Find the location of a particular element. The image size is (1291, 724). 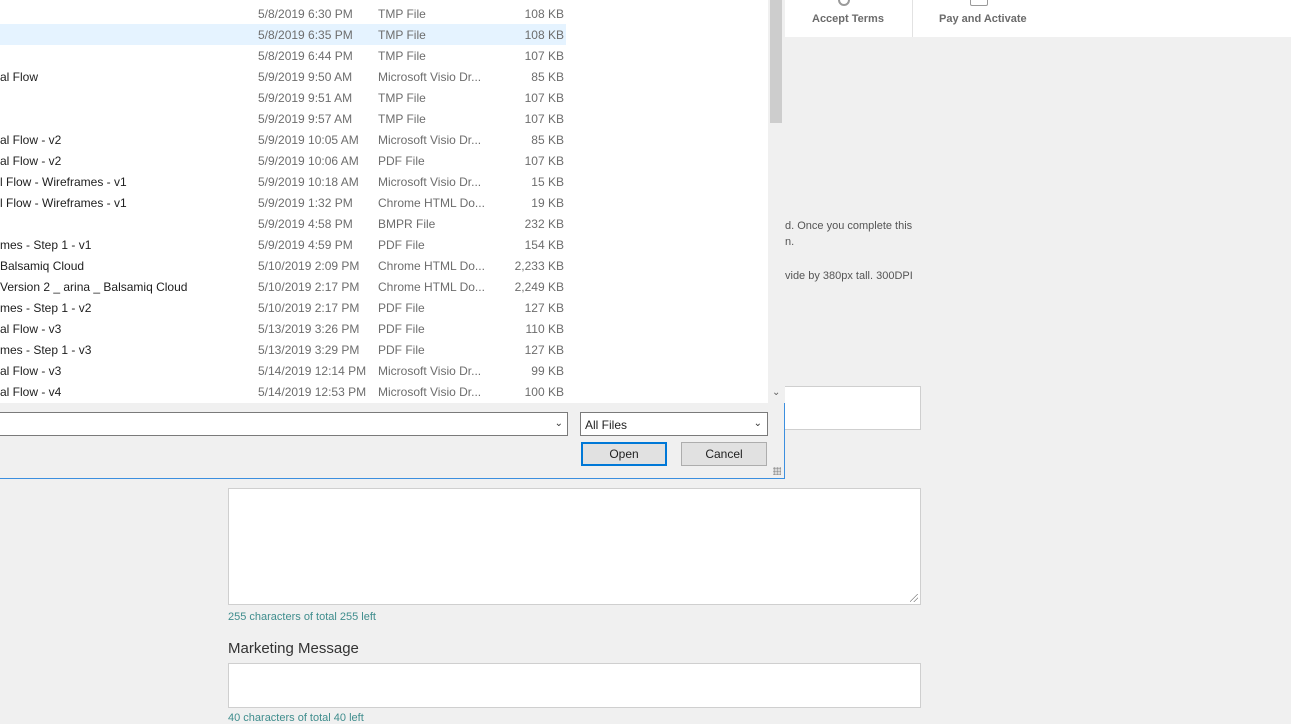

step-accept-terms-label: Accept Terms is located at coordinates (848, 19).